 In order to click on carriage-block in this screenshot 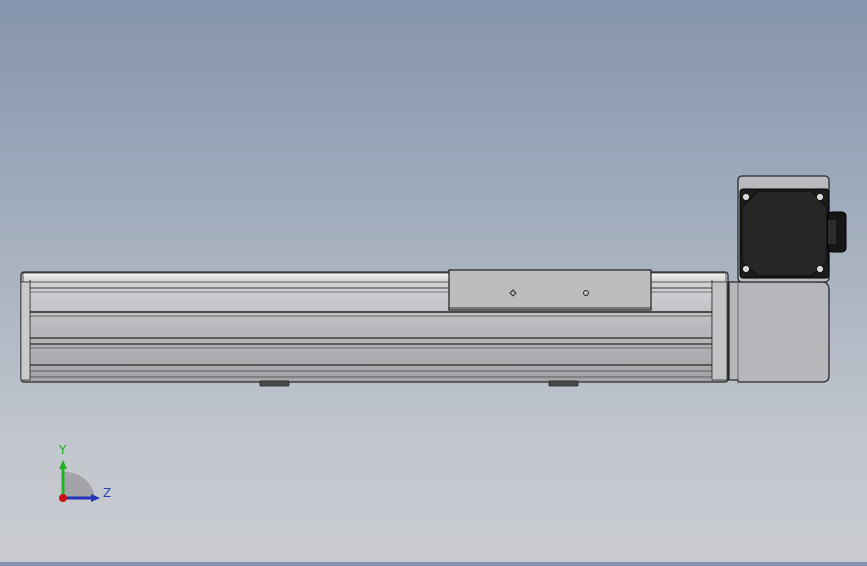, I will do `click(550, 290)`.